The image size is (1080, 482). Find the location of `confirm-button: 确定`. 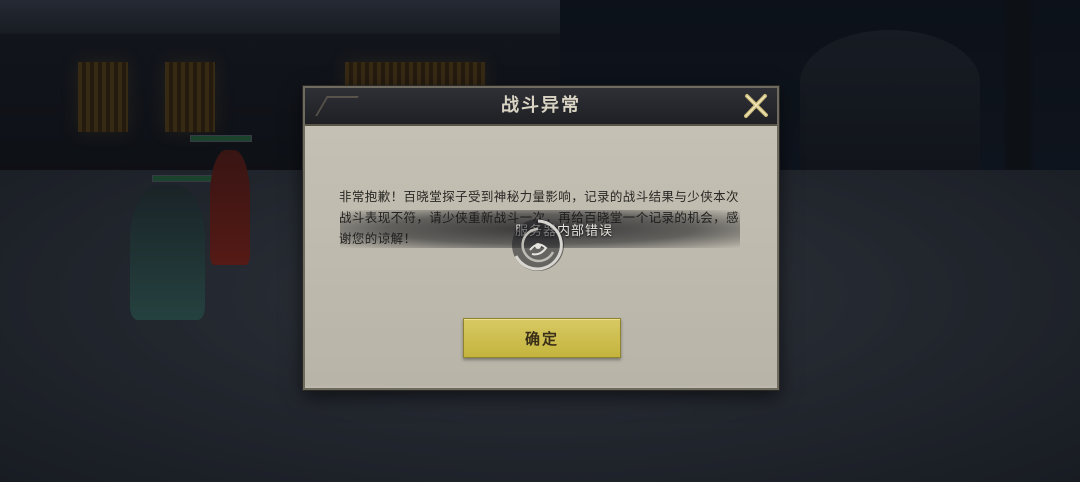

confirm-button: 确定 is located at coordinates (542, 338).